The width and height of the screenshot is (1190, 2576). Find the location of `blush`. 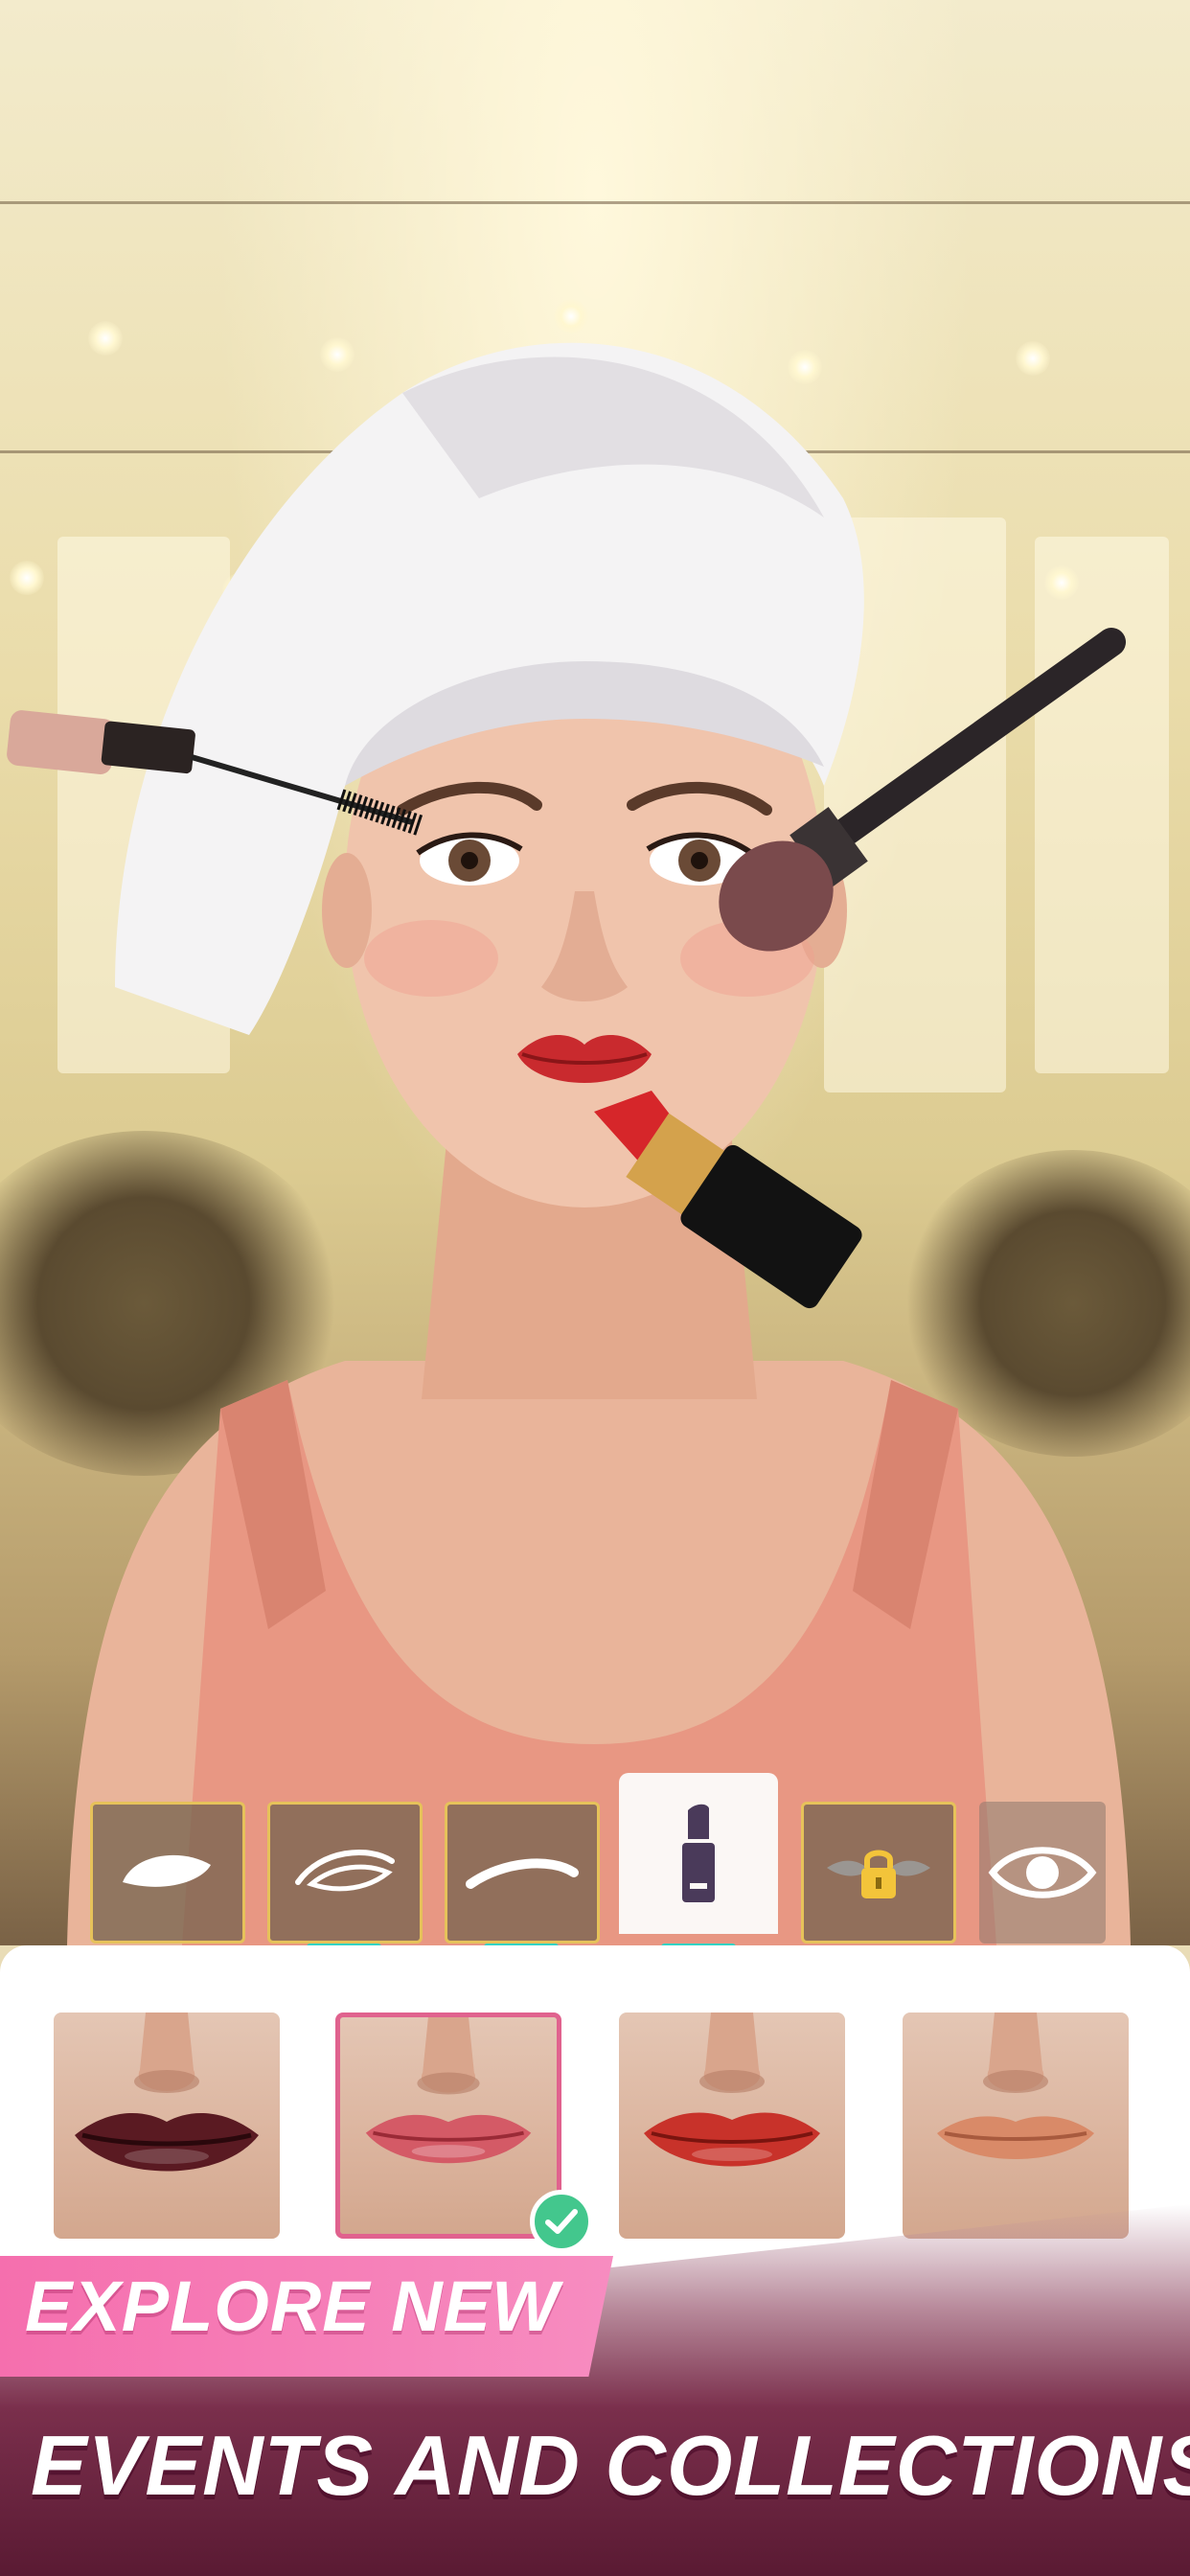

blush is located at coordinates (431, 958).